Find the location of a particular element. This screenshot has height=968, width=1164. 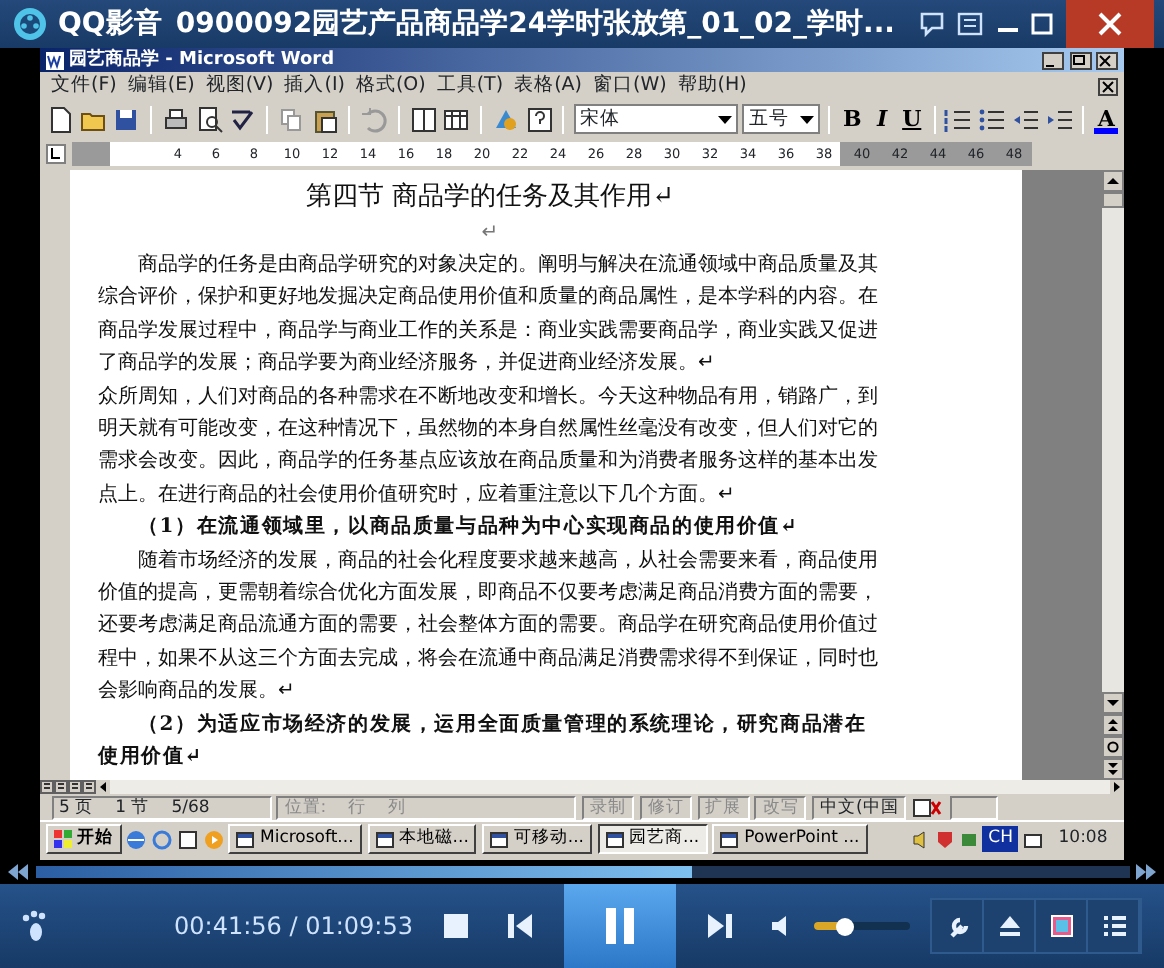

status-text: 中文(中国 is located at coordinates (859, 807).